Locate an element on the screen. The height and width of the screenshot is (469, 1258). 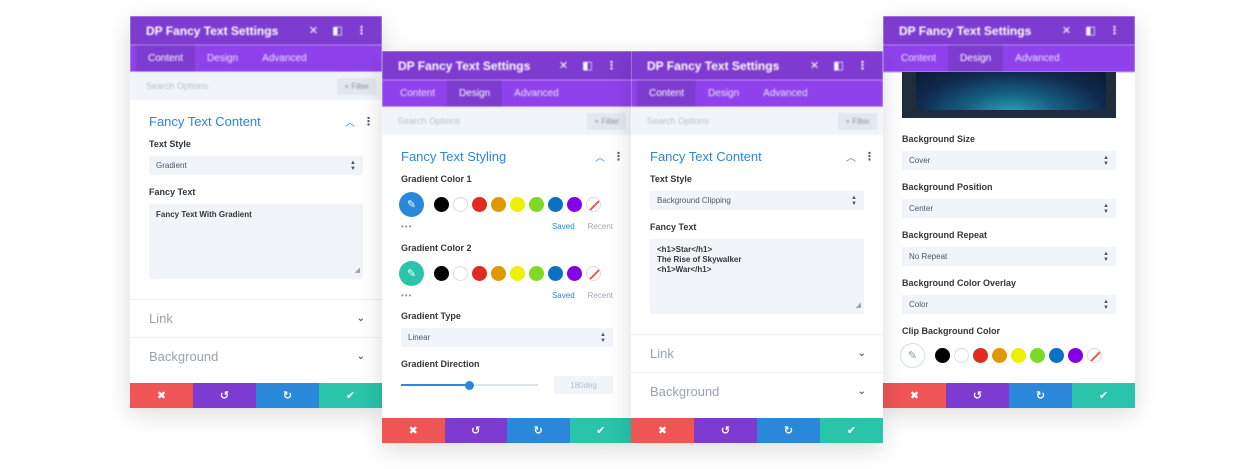
gradient-direction-slider is located at coordinates (469, 385).